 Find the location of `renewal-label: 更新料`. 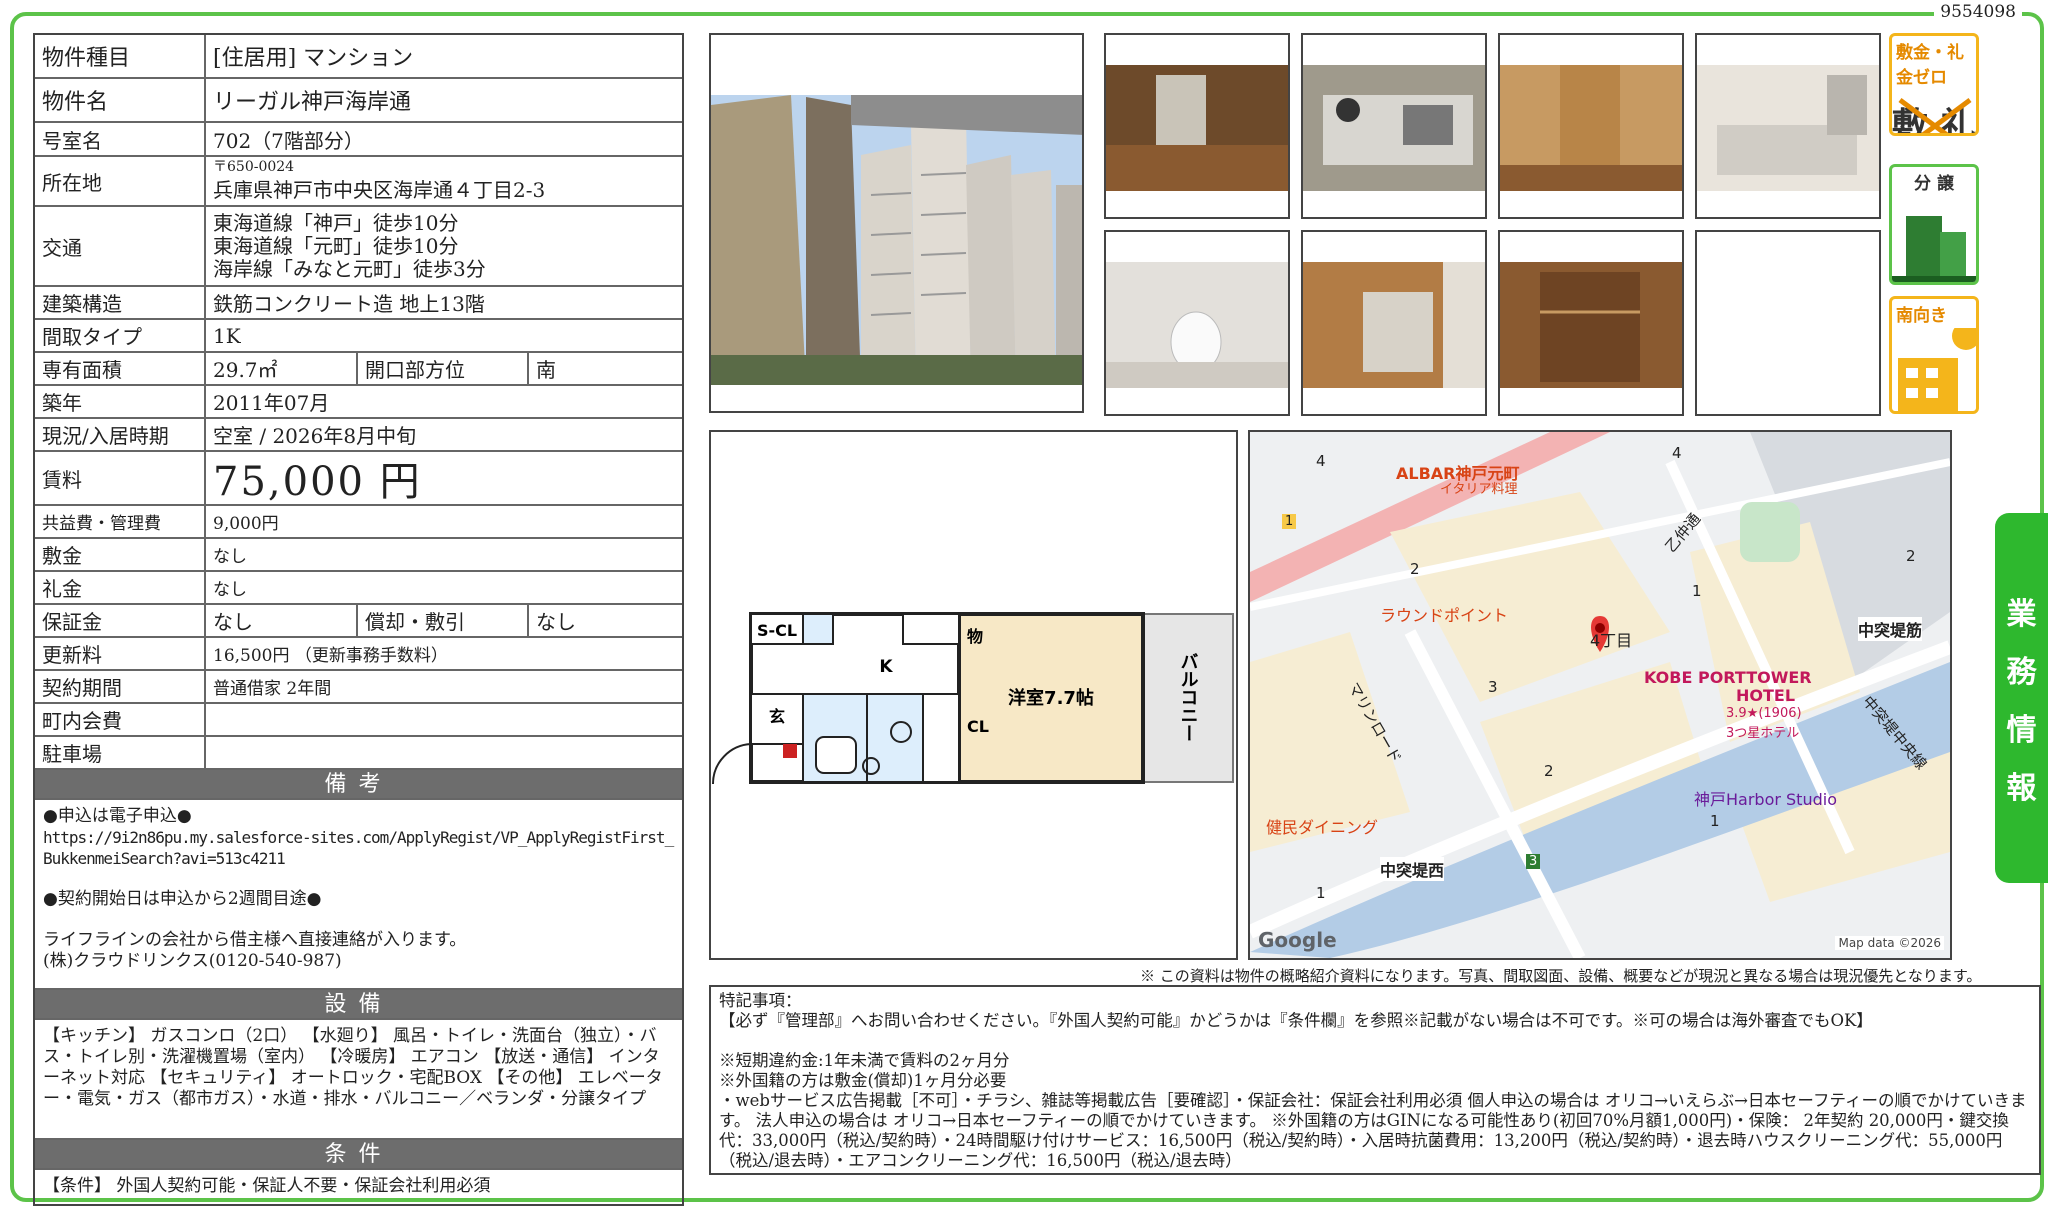

renewal-label: 更新料 is located at coordinates (120, 653).